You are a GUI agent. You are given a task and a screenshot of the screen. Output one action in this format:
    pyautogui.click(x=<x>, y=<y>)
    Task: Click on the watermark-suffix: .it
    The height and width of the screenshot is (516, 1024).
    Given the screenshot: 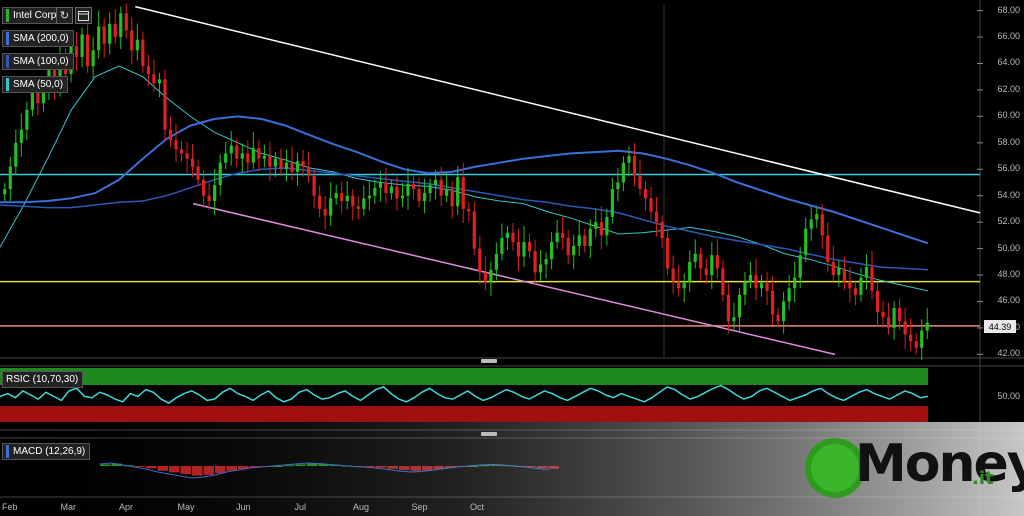 What is the action you would take?
    pyautogui.click(x=983, y=478)
    